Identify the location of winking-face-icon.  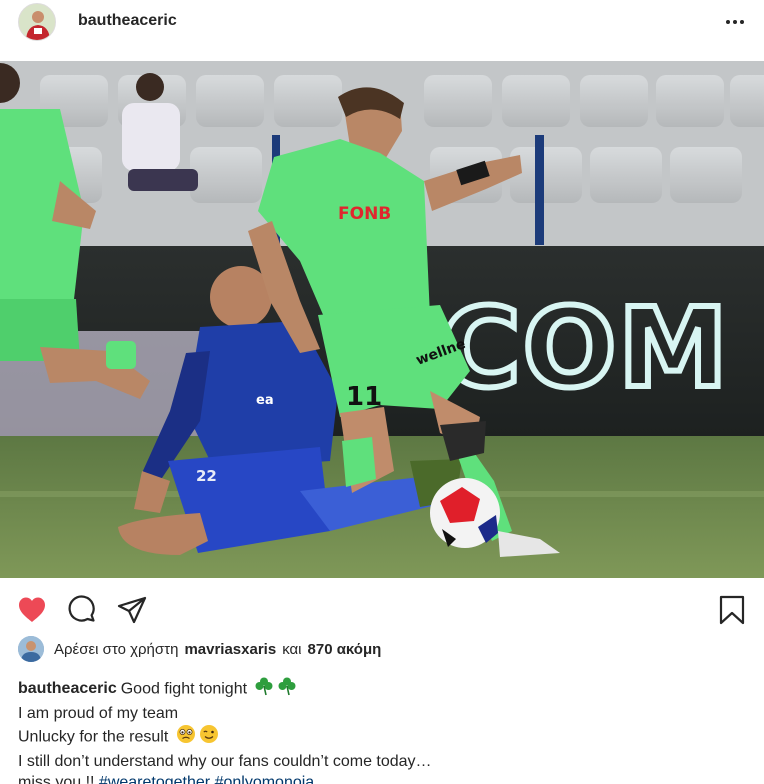
(209, 737).